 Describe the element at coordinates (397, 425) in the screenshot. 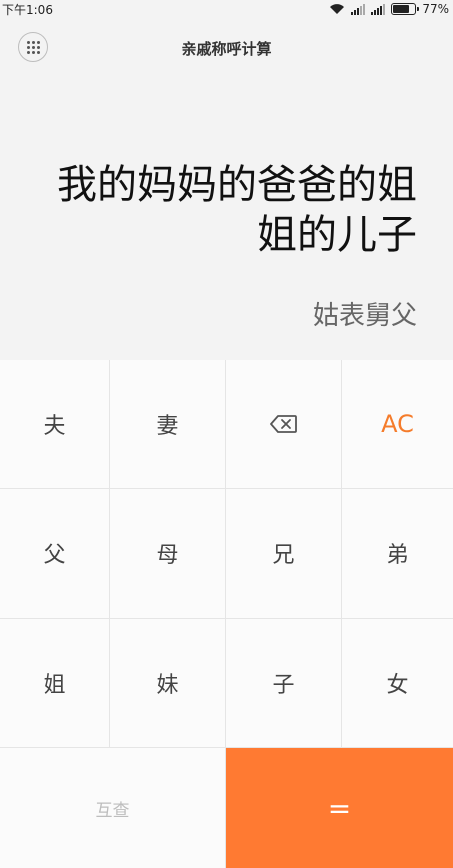

I see `key-clear: AC` at that location.